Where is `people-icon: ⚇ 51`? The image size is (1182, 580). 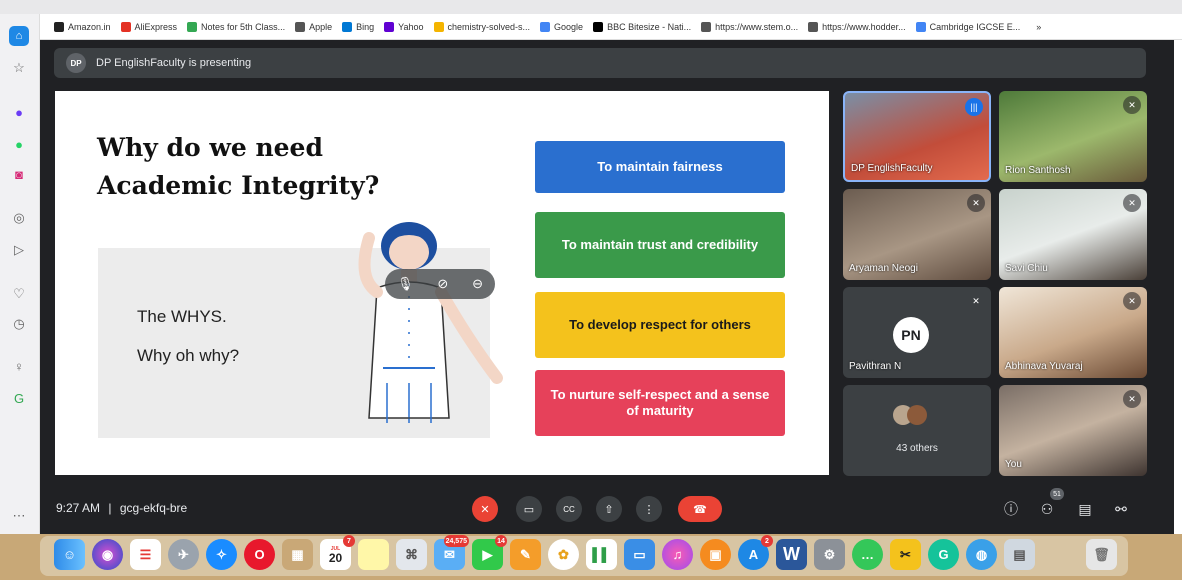 people-icon: ⚇ 51 is located at coordinates (1050, 504).